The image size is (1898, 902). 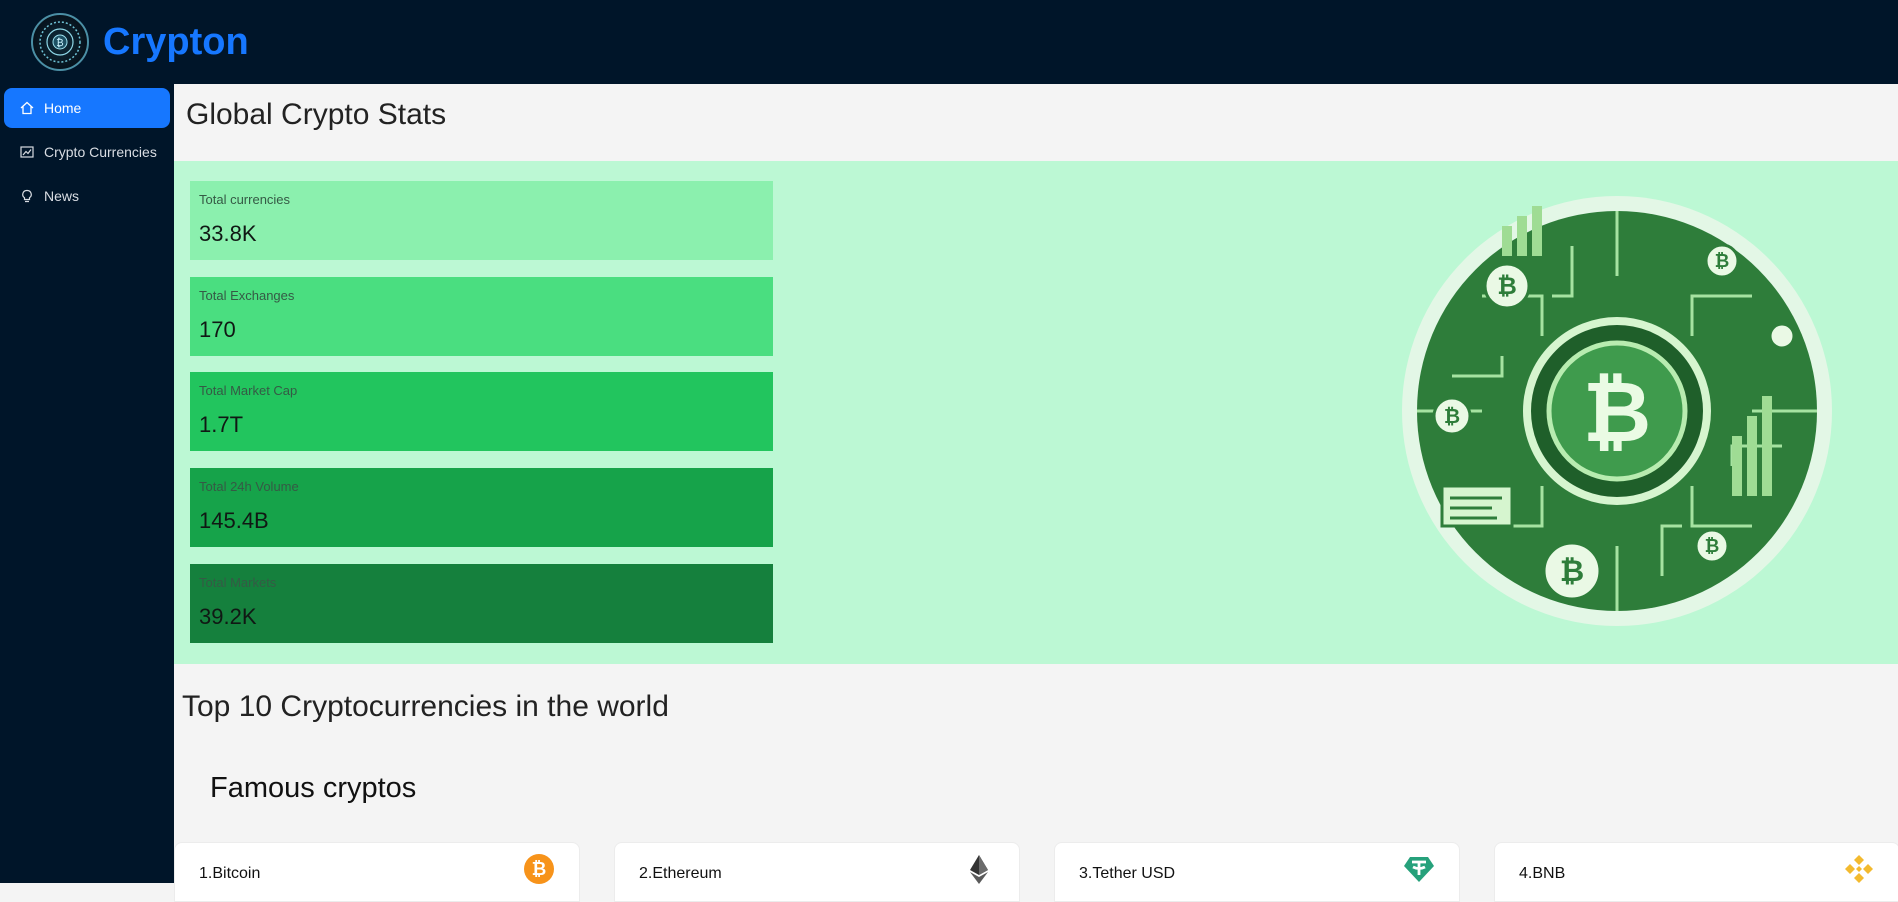 I want to click on sub-title: Famous cryptos, so click(x=313, y=788).